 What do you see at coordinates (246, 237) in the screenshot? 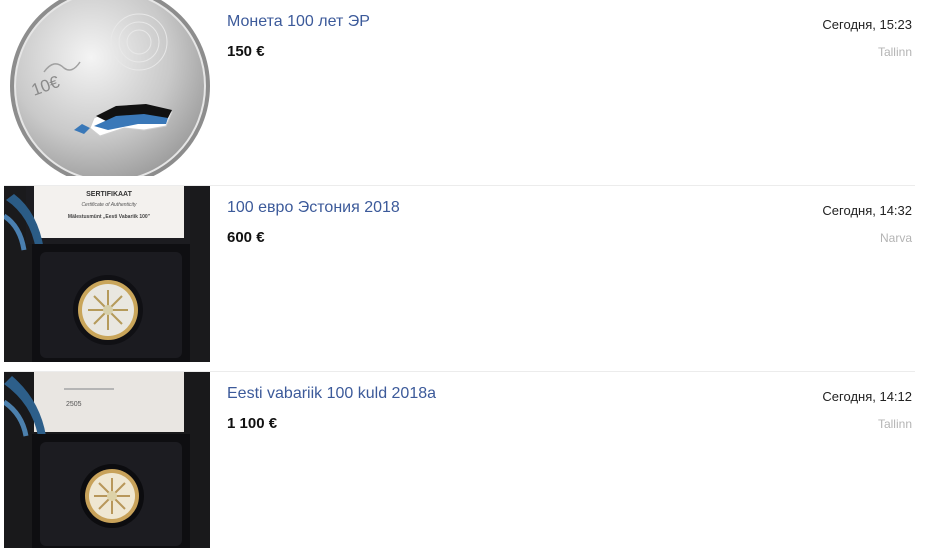
I see `listing-price: 600 €` at bounding box center [246, 237].